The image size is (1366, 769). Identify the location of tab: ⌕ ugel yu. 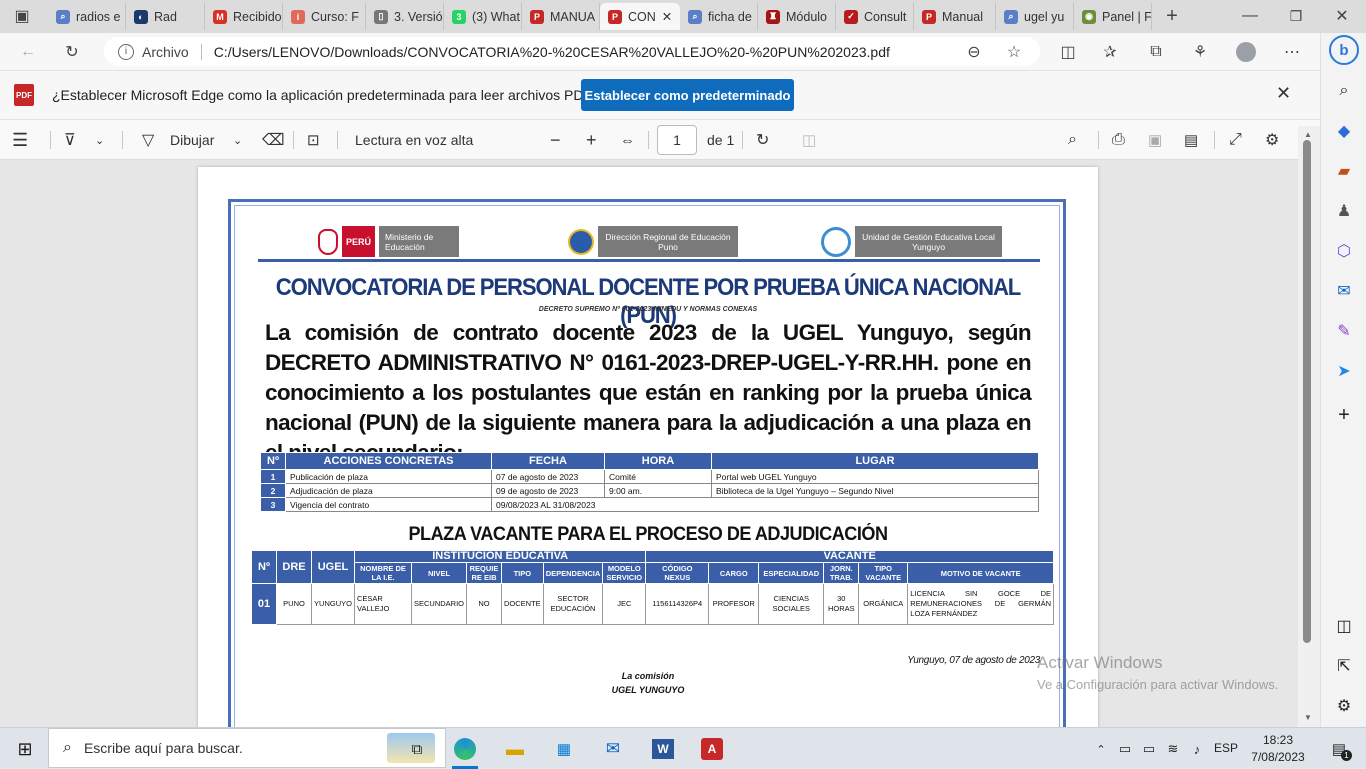
(1035, 16).